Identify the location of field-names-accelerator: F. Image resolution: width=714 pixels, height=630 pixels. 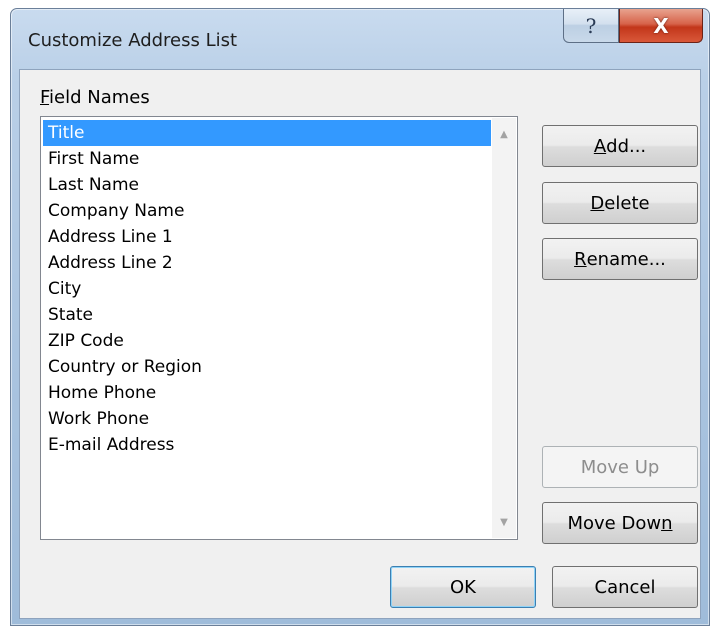
(45, 97).